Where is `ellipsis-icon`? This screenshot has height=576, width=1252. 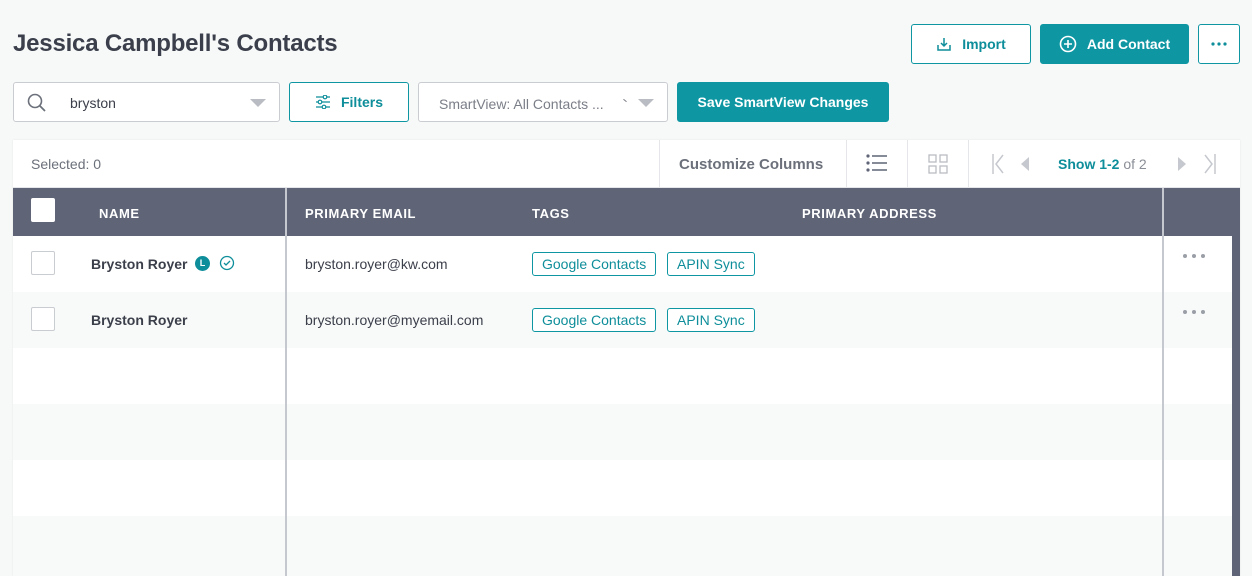 ellipsis-icon is located at coordinates (1219, 44).